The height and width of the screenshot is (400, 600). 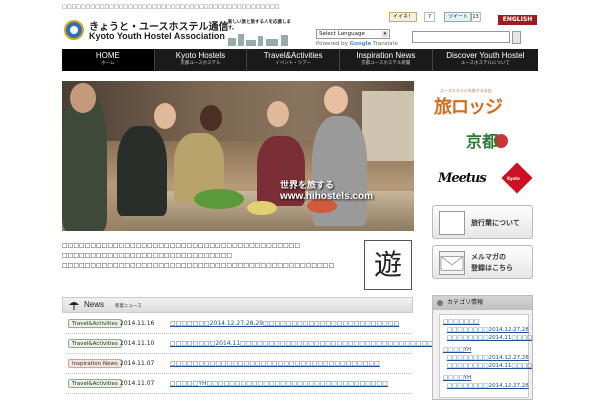 What do you see at coordinates (108, 60) in the screenshot?
I see `nav-home: HOME ホーム` at bounding box center [108, 60].